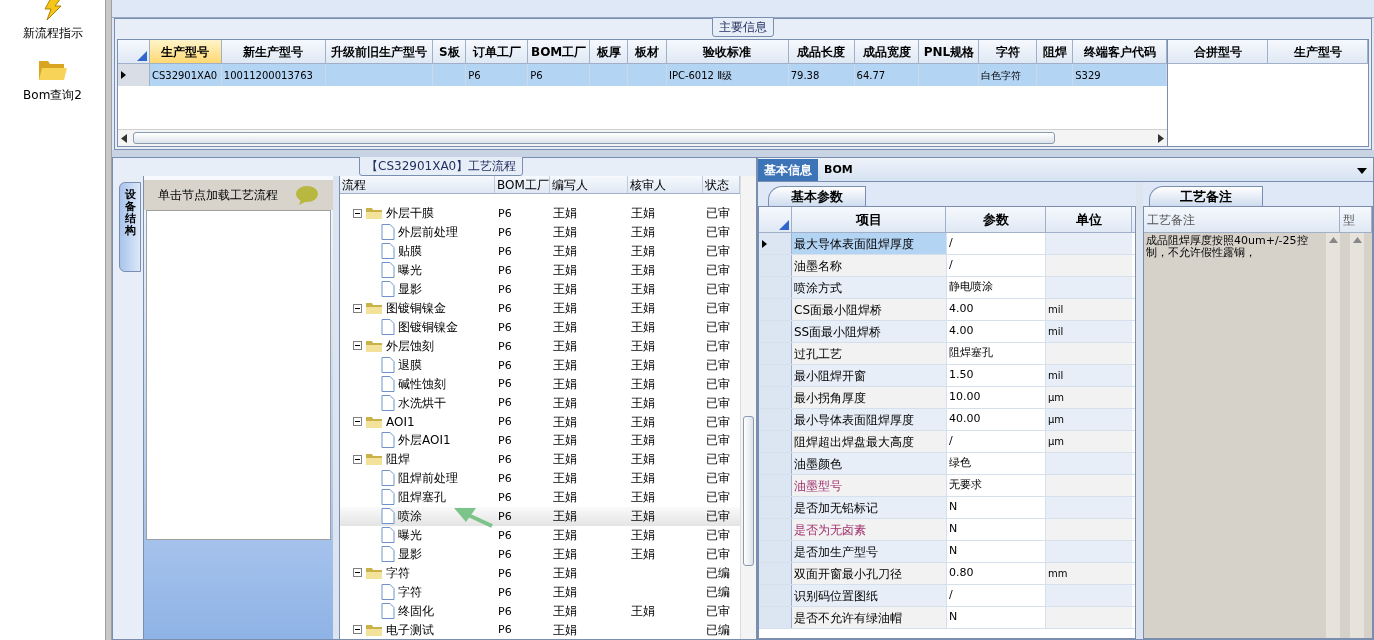 Image resolution: width=1374 pixels, height=640 pixels. Describe the element at coordinates (609, 51) in the screenshot. I see `column-header: 板厚` at that location.